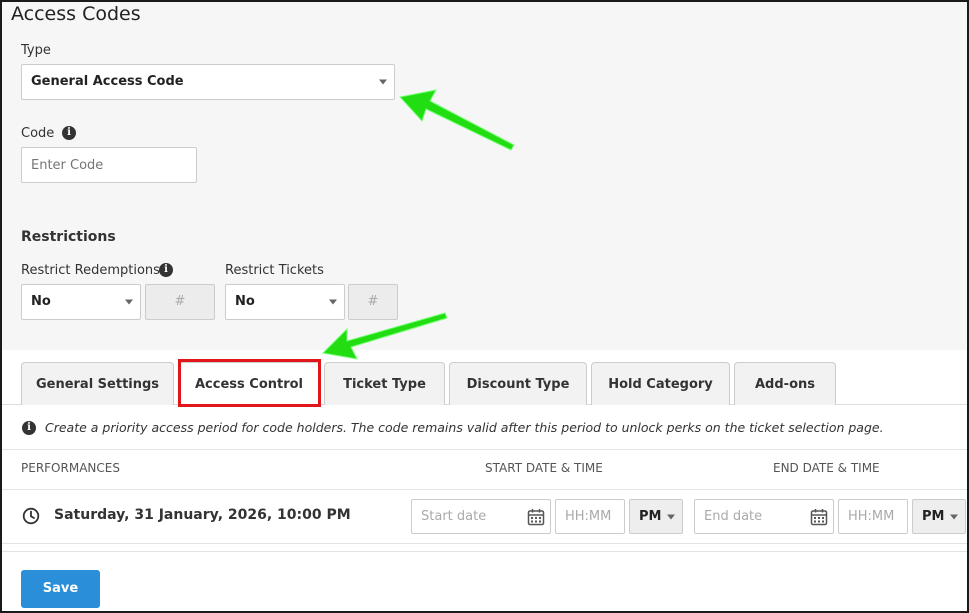  Describe the element at coordinates (384, 383) in the screenshot. I see `tab-ticket-type: Ticket Type` at that location.